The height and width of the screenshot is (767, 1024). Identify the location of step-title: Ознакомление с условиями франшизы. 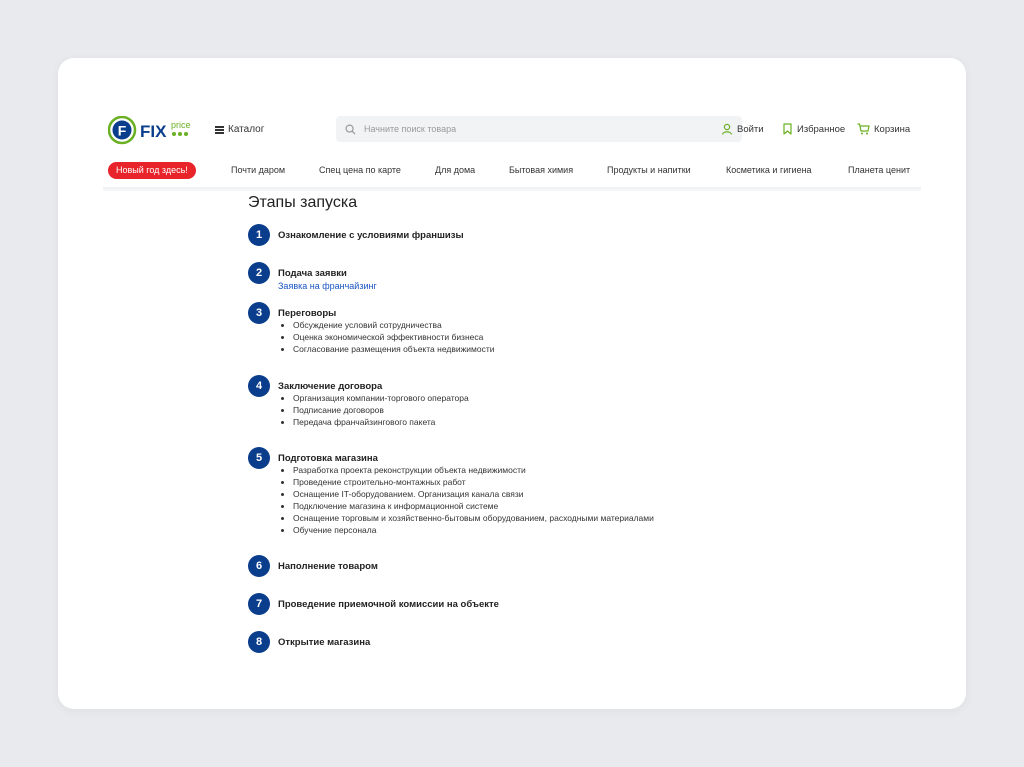
(371, 235).